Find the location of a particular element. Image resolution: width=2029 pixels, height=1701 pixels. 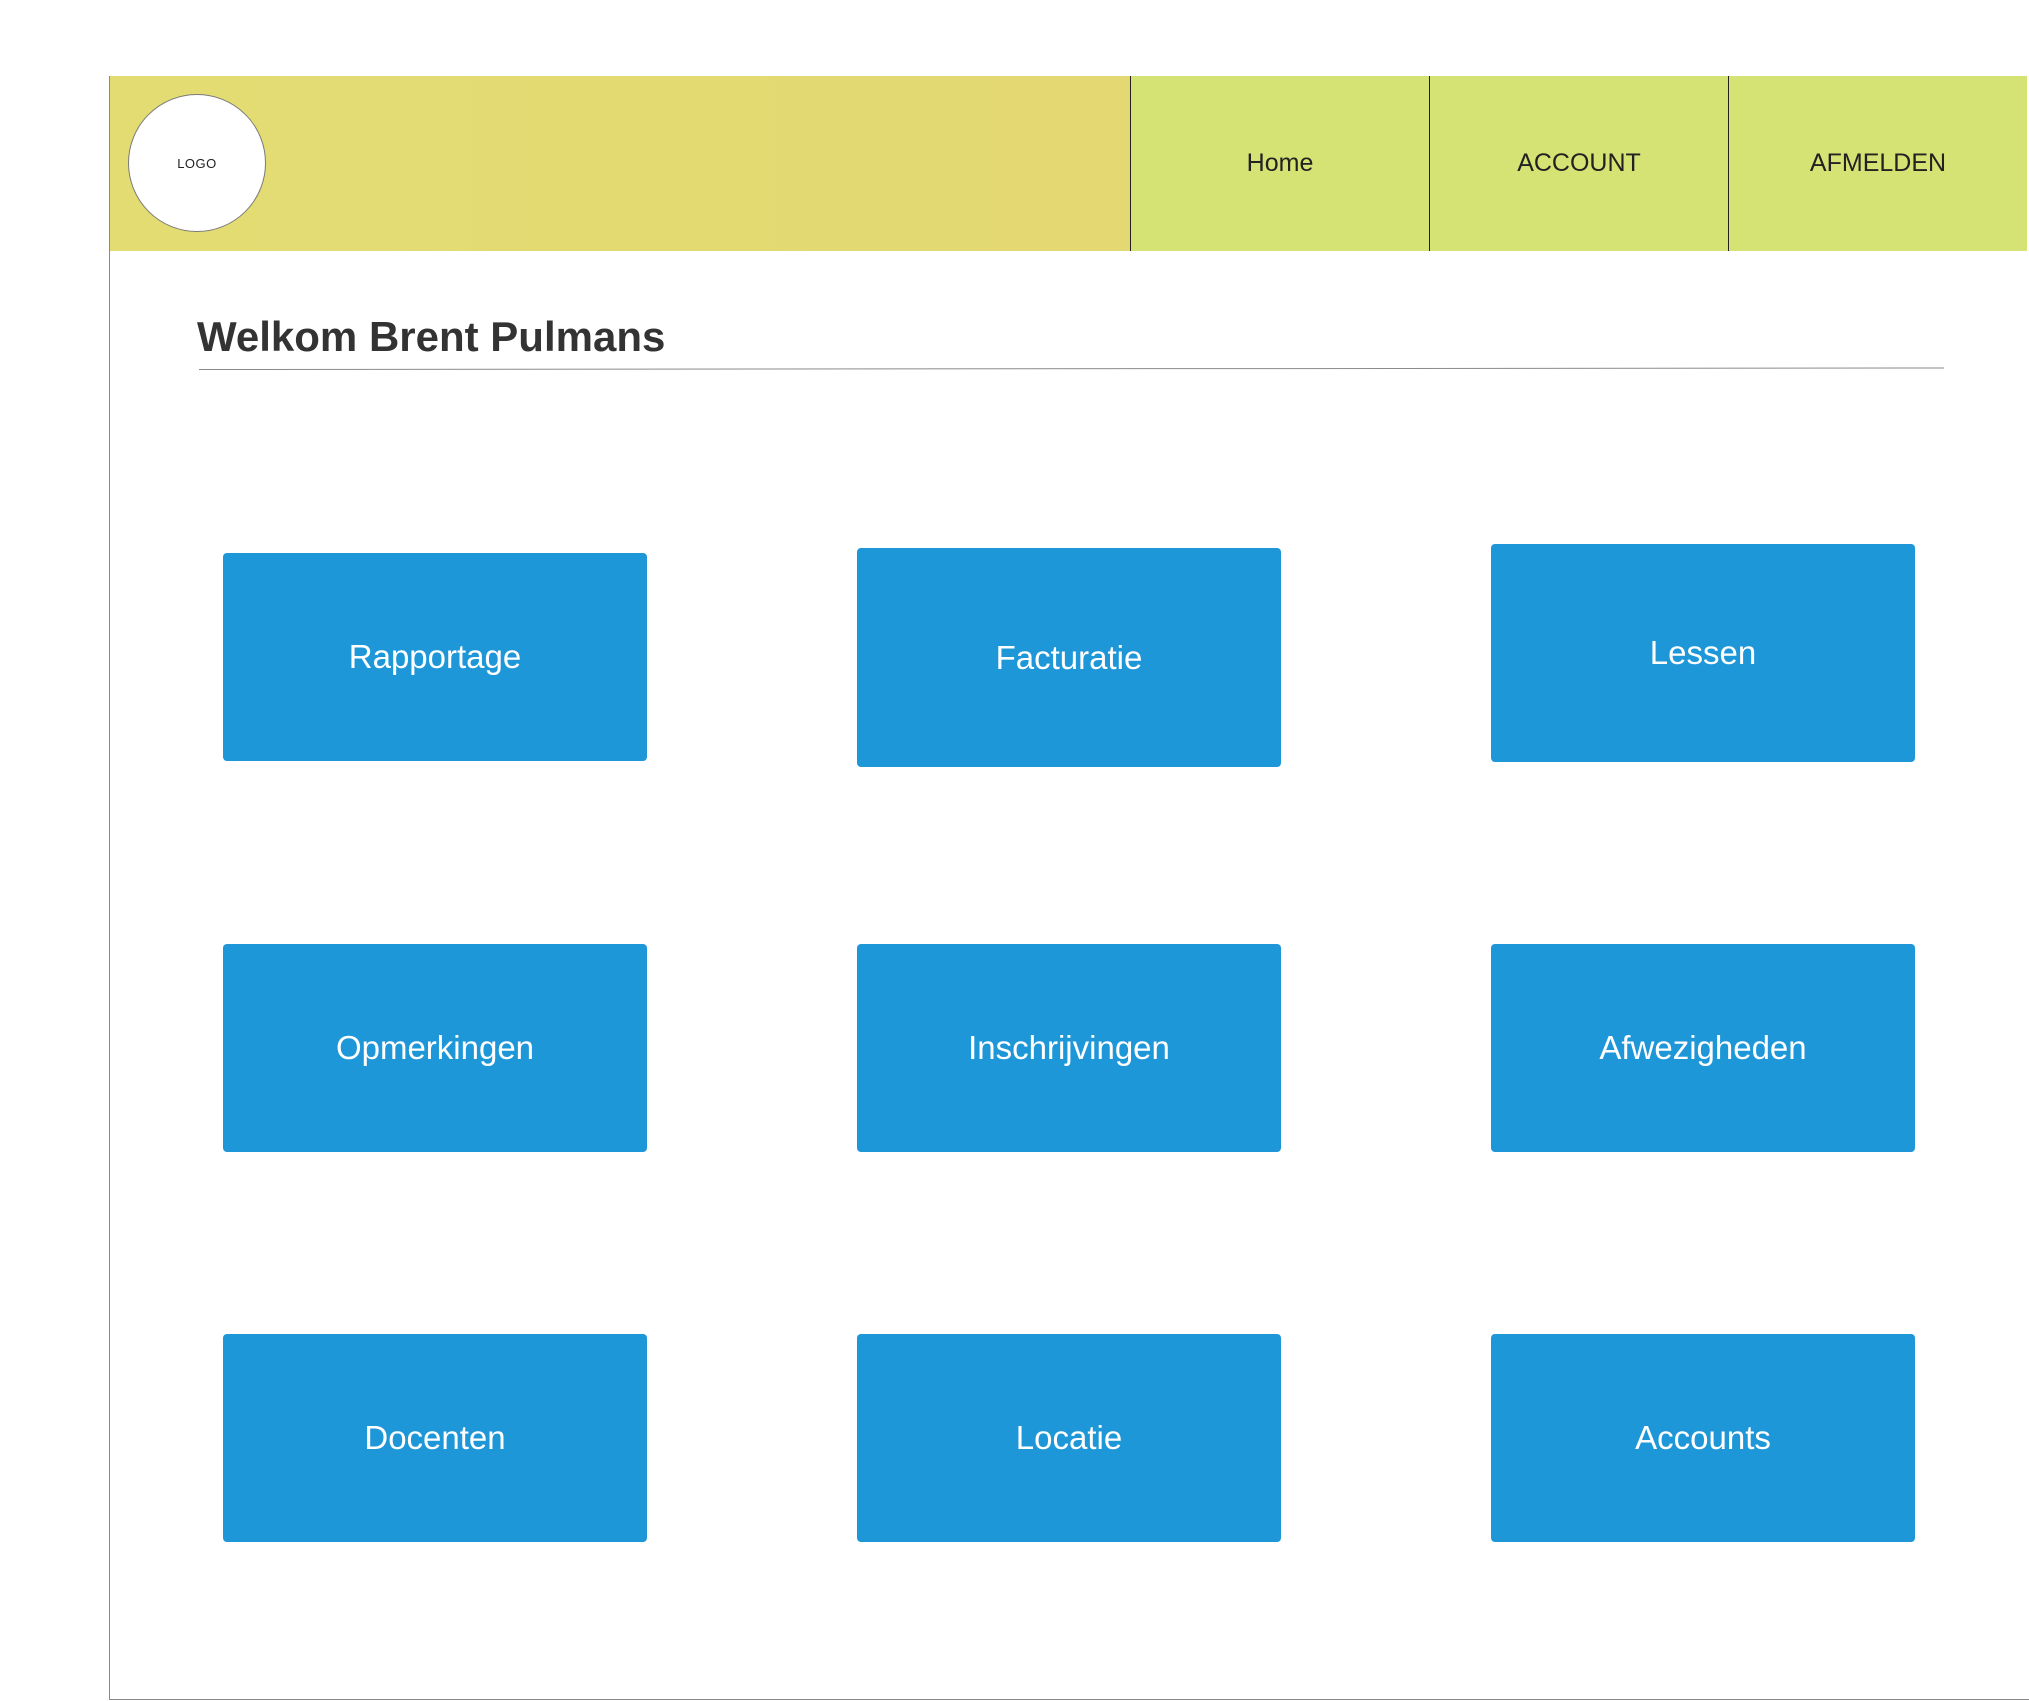

tile-accounts: Accounts is located at coordinates (1703, 1438).